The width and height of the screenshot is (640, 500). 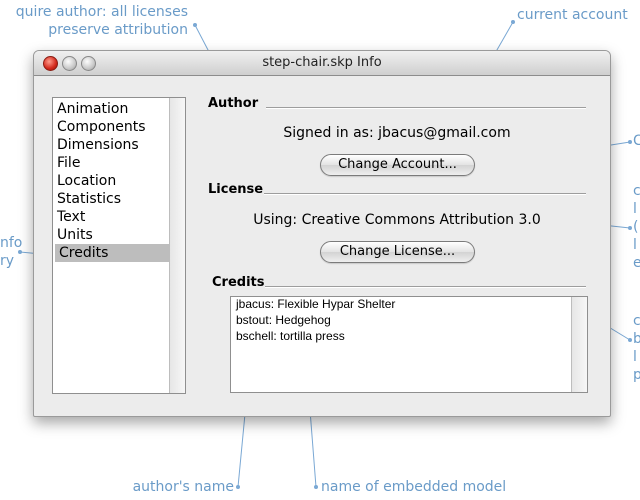 I want to click on author-divider, so click(x=426, y=108).